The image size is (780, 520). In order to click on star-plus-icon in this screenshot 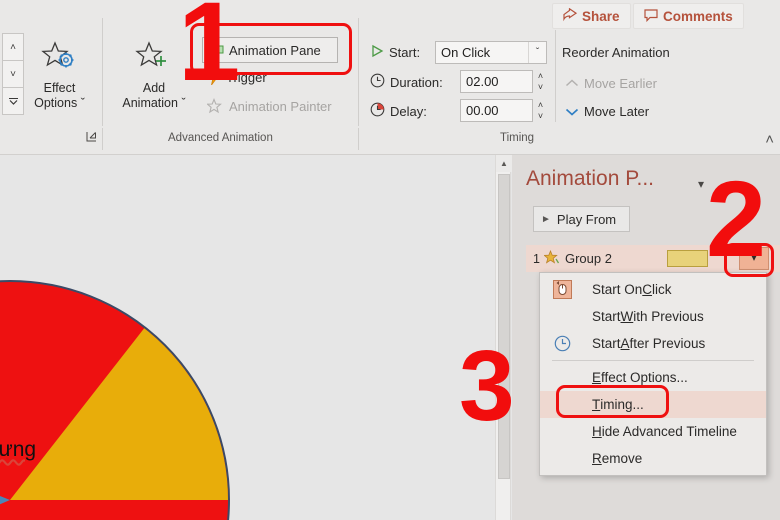, I will do `click(154, 59)`.